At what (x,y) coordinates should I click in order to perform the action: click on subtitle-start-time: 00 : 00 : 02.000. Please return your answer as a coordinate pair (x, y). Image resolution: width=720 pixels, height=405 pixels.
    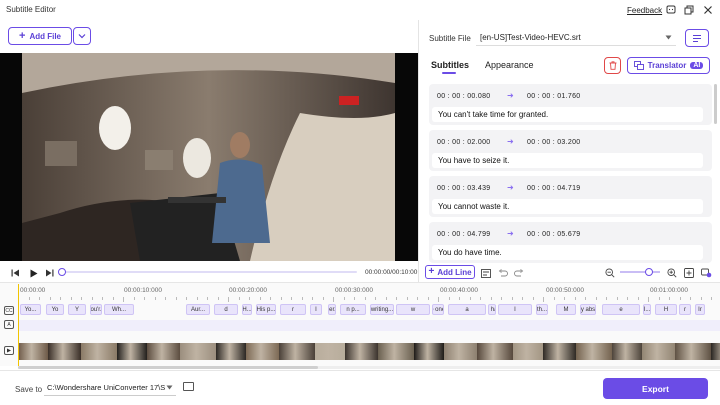
    Looking at the image, I should click on (463, 142).